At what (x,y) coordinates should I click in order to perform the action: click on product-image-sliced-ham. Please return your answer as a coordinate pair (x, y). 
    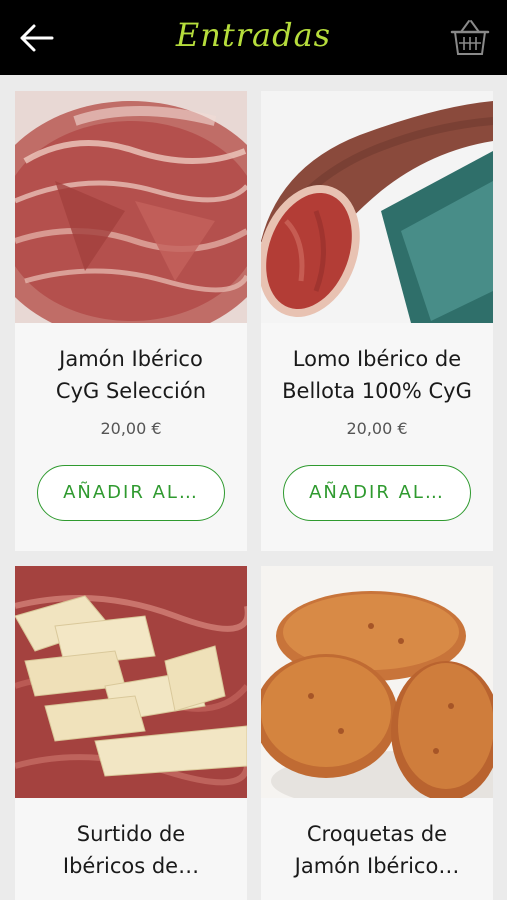
    Looking at the image, I should click on (131, 207).